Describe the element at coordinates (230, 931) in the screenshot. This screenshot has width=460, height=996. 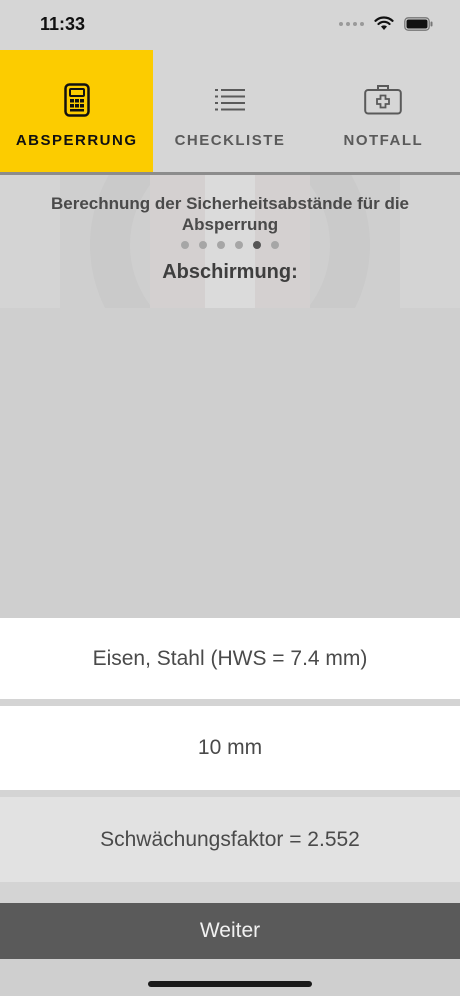
I see `next-button: Weiter` at that location.